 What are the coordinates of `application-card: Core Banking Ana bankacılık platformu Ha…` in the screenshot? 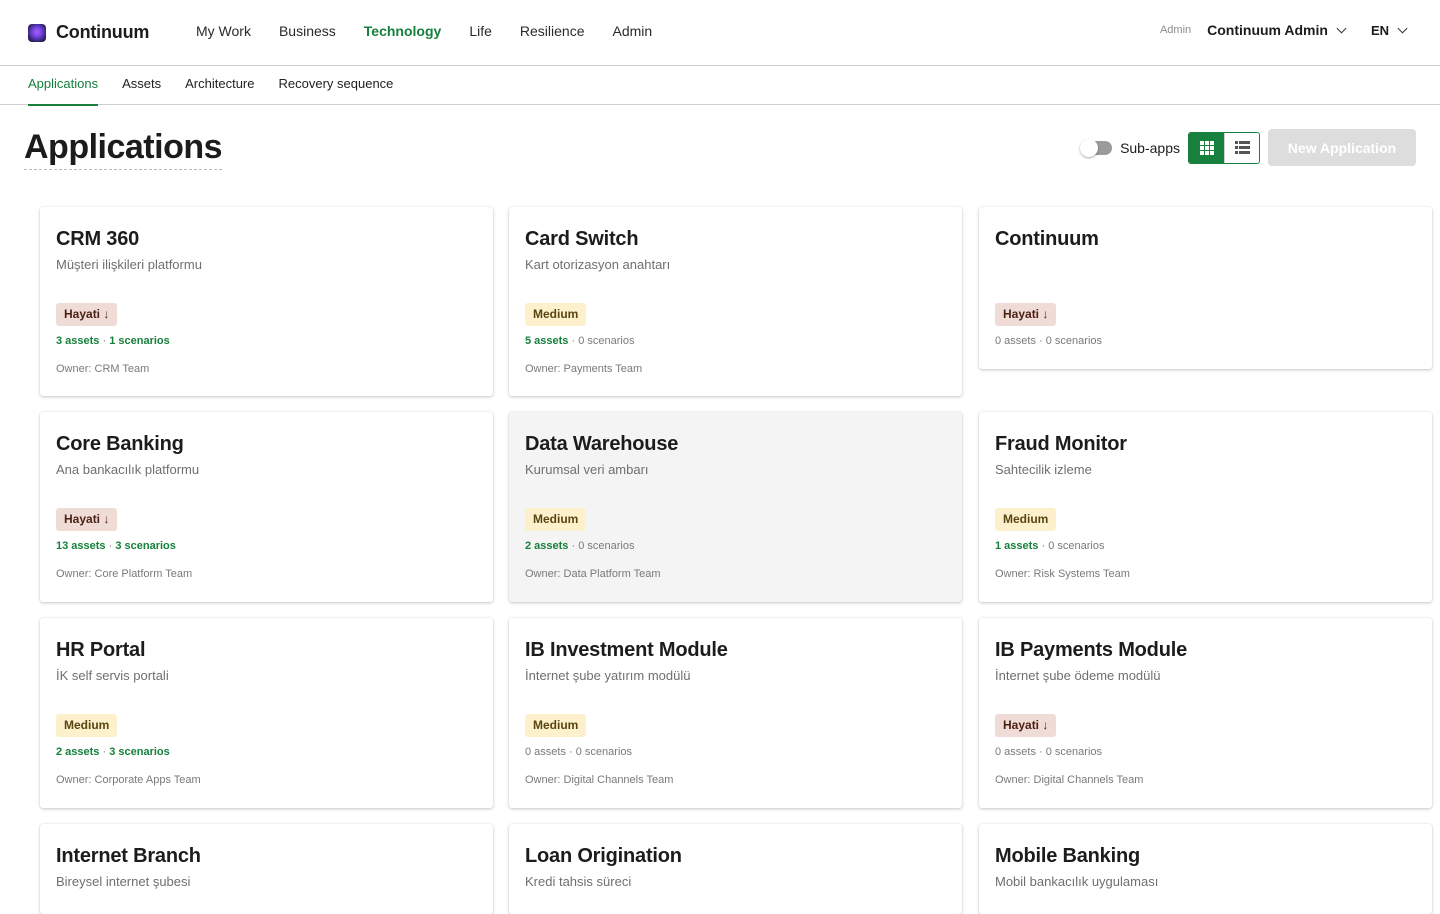 It's located at (266, 507).